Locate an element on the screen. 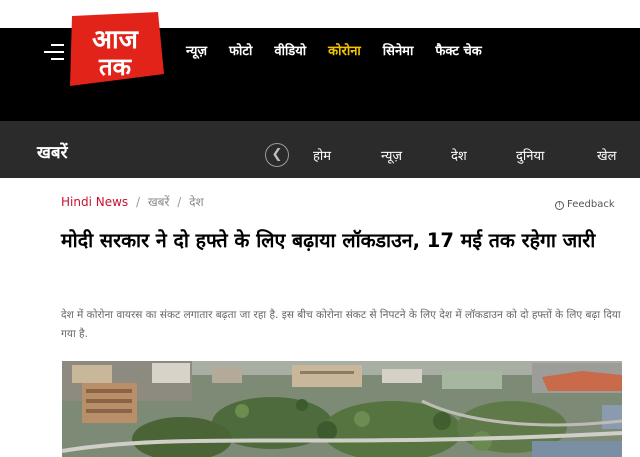 The height and width of the screenshot is (457, 640). section-tab-4: खेल is located at coordinates (606, 155).